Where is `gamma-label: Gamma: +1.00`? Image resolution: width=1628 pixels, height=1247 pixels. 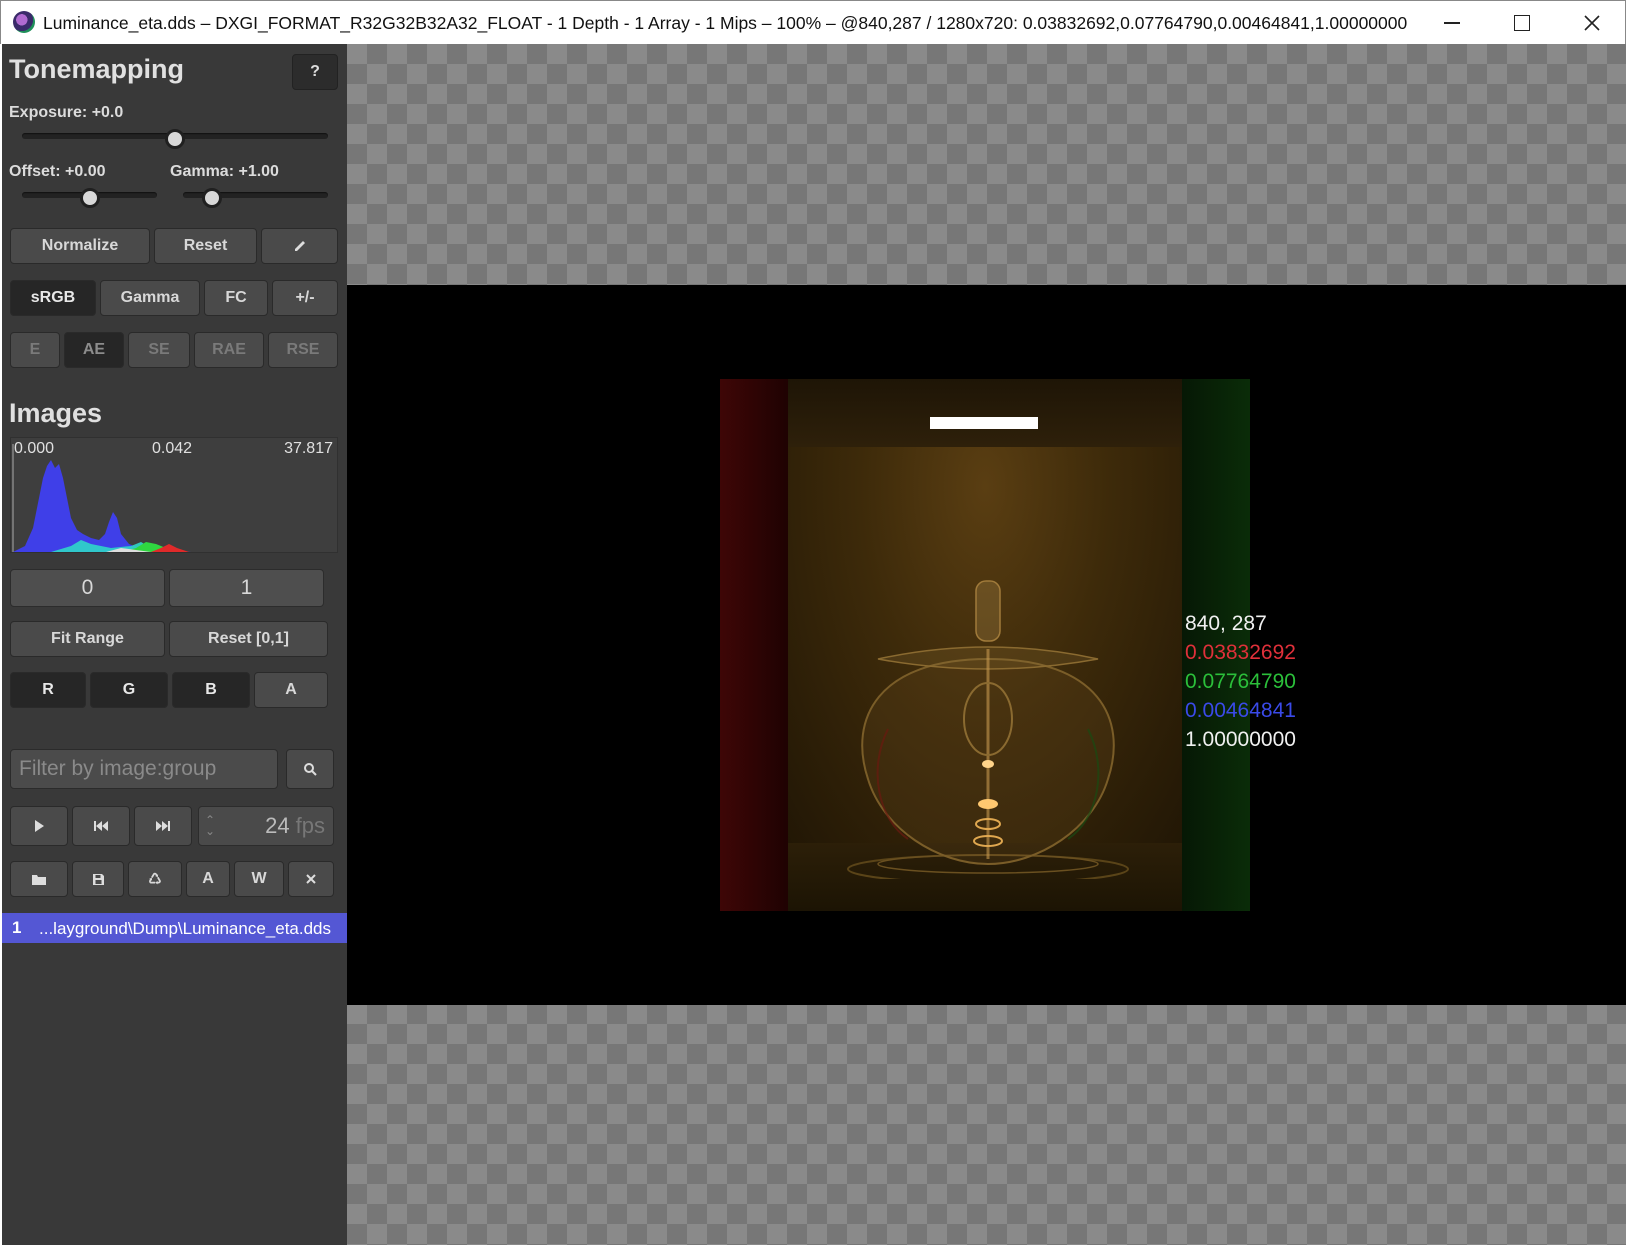
gamma-label: Gamma: +1.00 is located at coordinates (224, 171).